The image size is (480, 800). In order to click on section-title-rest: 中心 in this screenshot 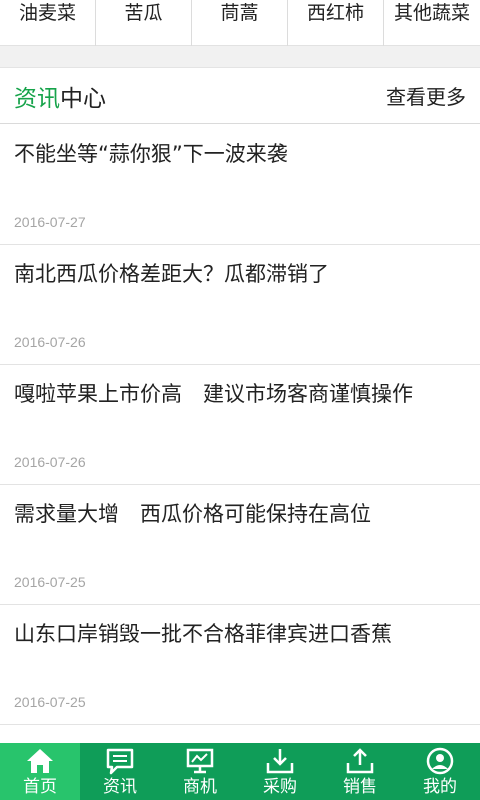, I will do `click(83, 98)`.